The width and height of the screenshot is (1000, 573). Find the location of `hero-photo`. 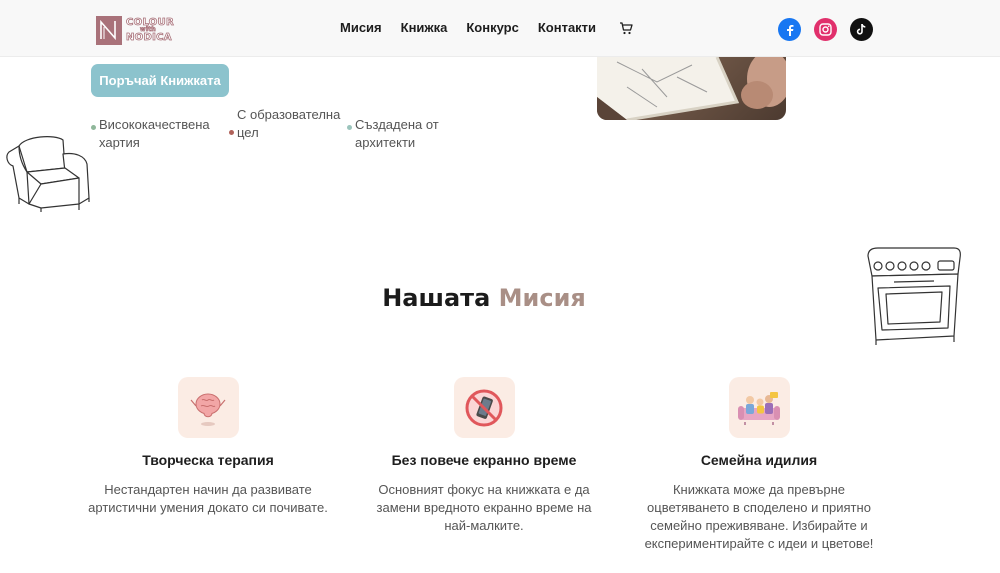

hero-photo is located at coordinates (691, 88).